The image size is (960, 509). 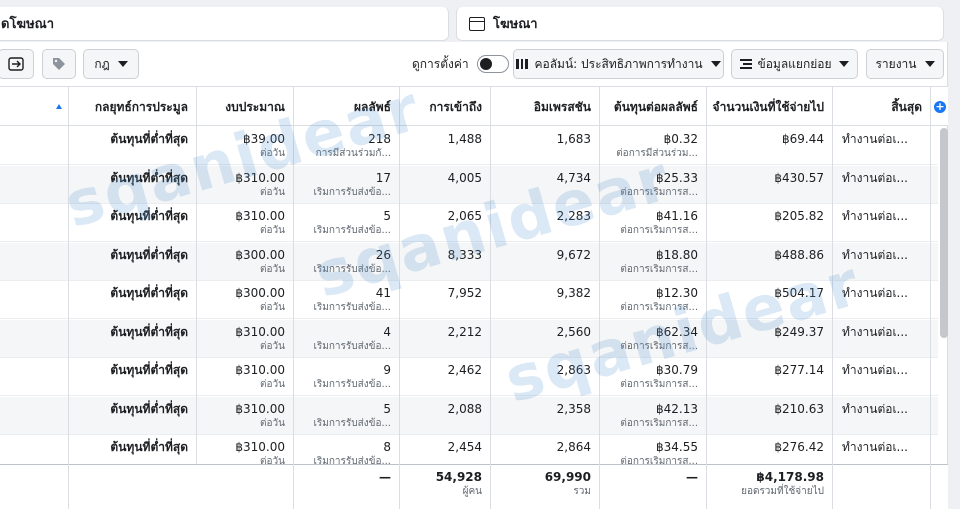 I want to click on cell-amount-spent: ฿210.63, so click(x=769, y=409).